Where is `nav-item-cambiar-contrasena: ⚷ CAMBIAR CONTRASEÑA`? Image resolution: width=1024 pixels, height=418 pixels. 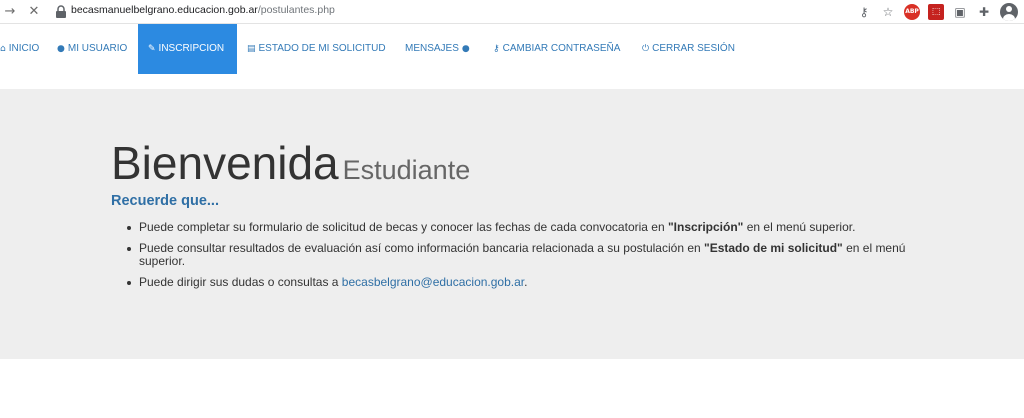
nav-item-cambiar-contrasena: ⚷ CAMBIAR CONTRASEÑA is located at coordinates (556, 49).